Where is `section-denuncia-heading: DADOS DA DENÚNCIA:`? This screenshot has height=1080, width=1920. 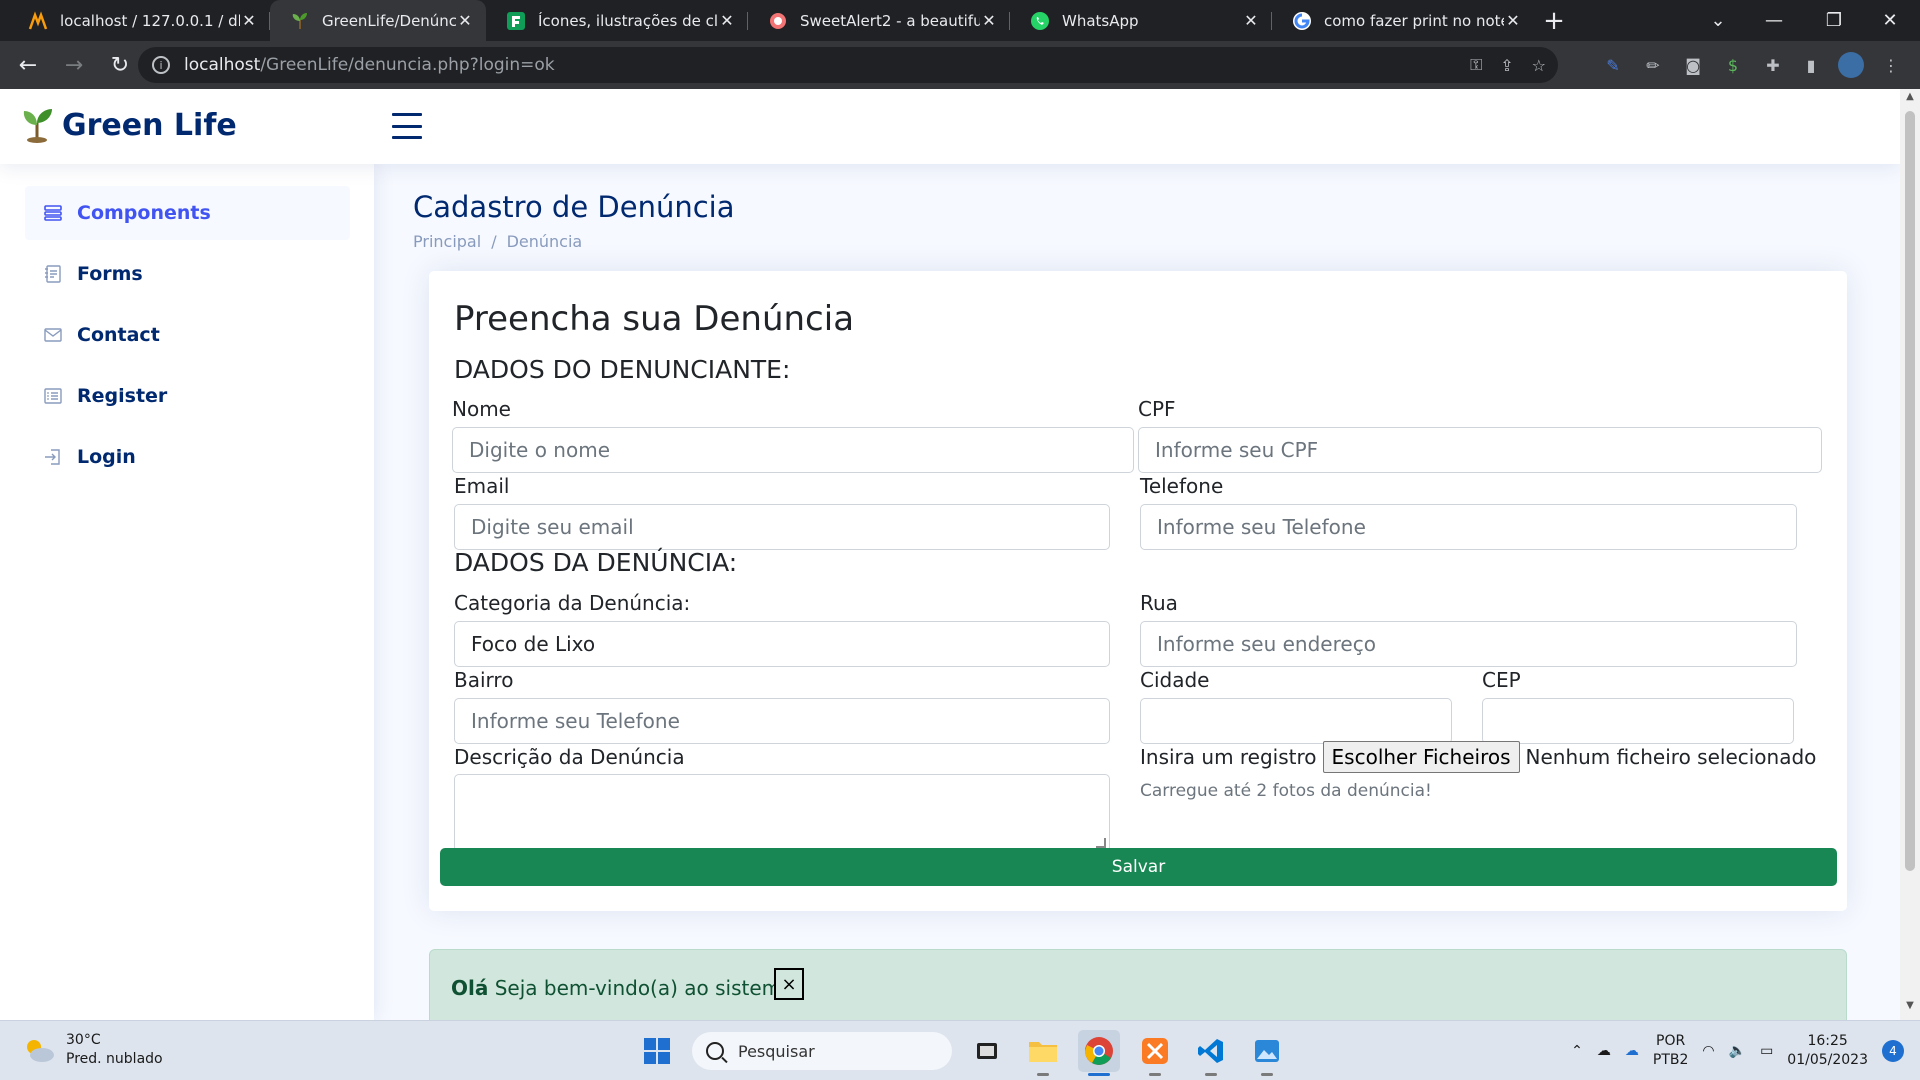 section-denuncia-heading: DADOS DA DENÚNCIA: is located at coordinates (596, 562).